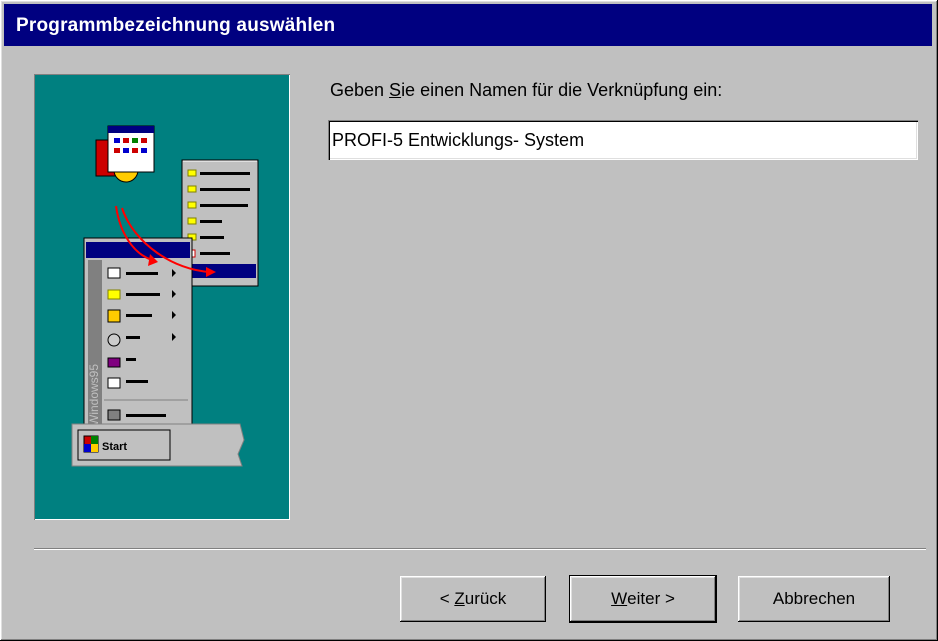 The height and width of the screenshot is (641, 938). What do you see at coordinates (176, 25) in the screenshot?
I see `window-title: Programmbezeichnung auswählen` at bounding box center [176, 25].